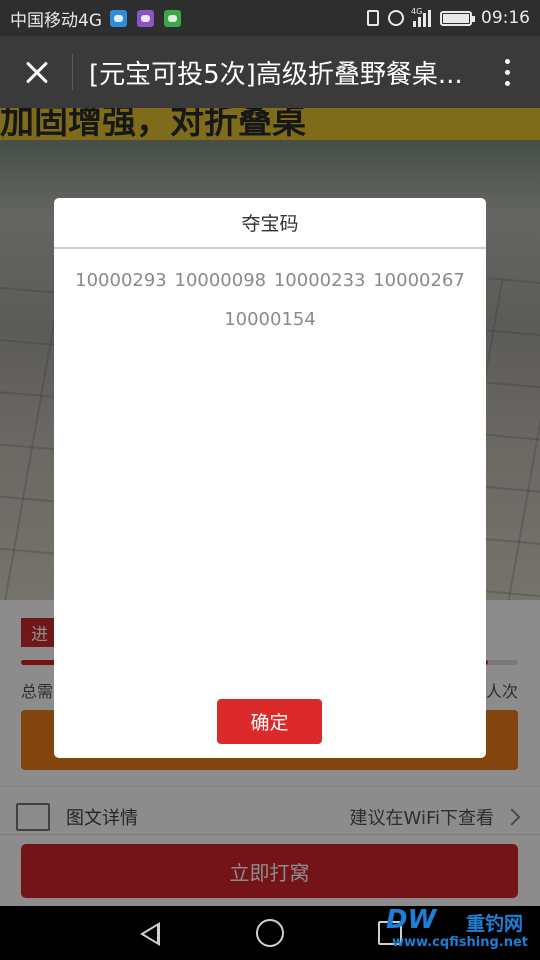 This screenshot has width=540, height=960. I want to click on signal-icon: 4G, so click(421, 16).